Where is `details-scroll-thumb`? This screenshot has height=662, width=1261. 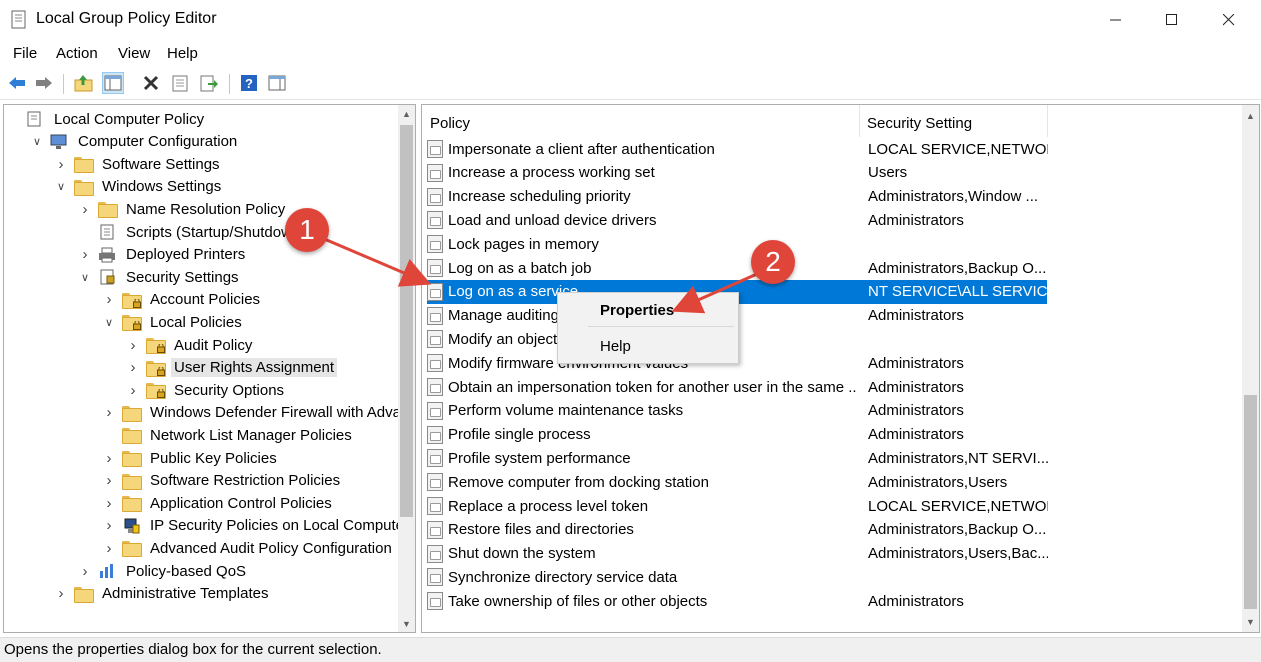 details-scroll-thumb is located at coordinates (1250, 502).